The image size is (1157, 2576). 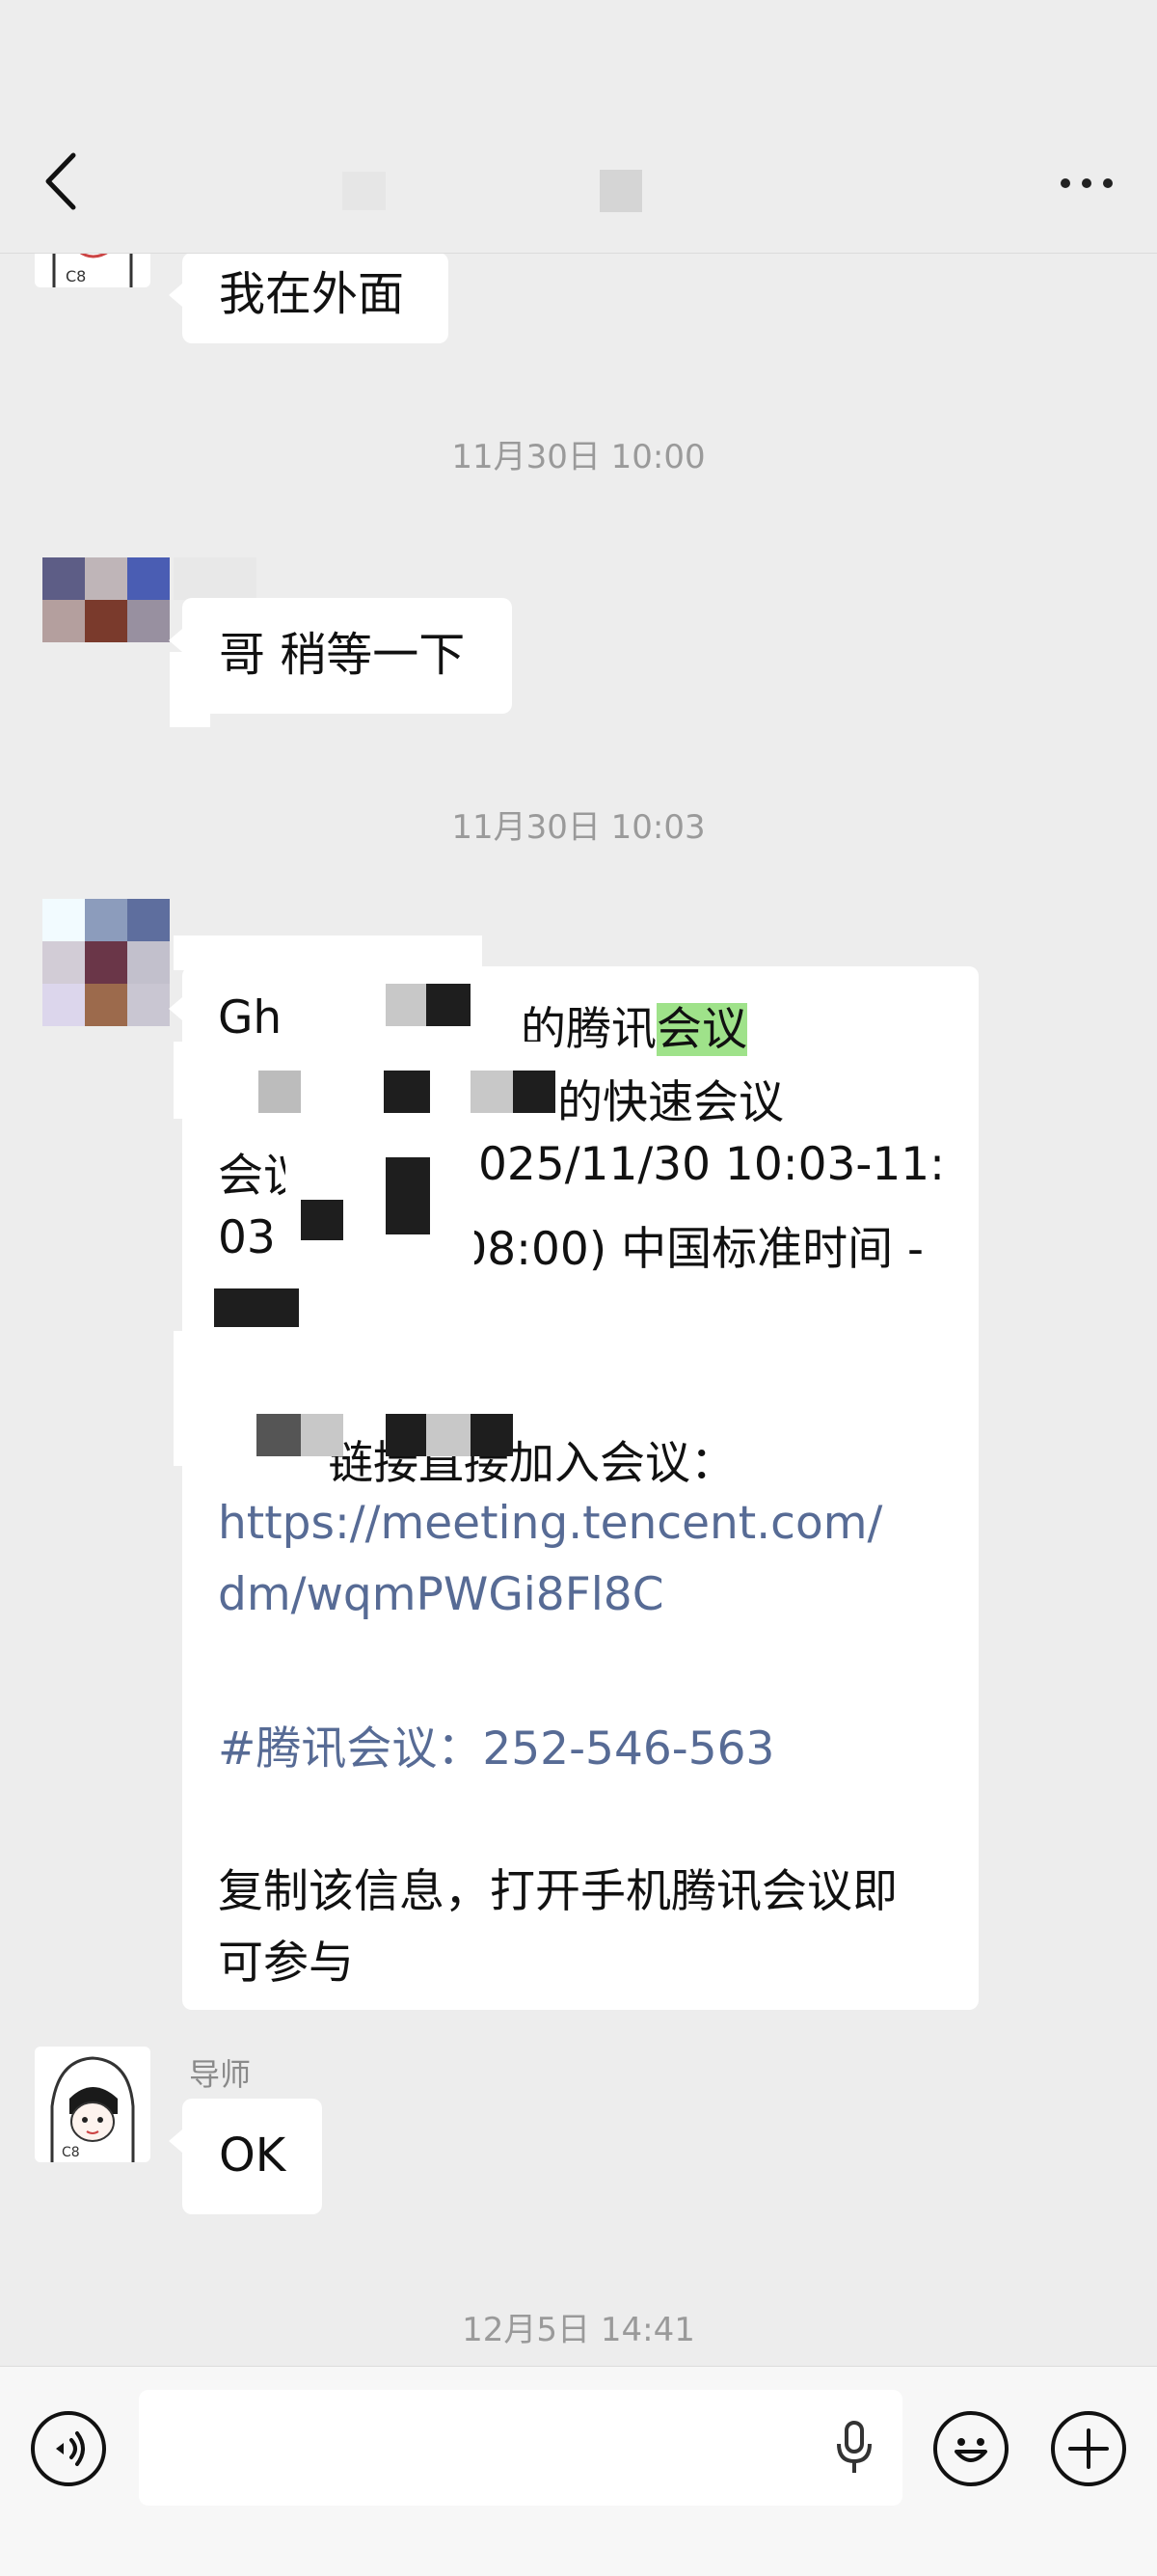 What do you see at coordinates (1089, 183) in the screenshot?
I see `more-button` at bounding box center [1089, 183].